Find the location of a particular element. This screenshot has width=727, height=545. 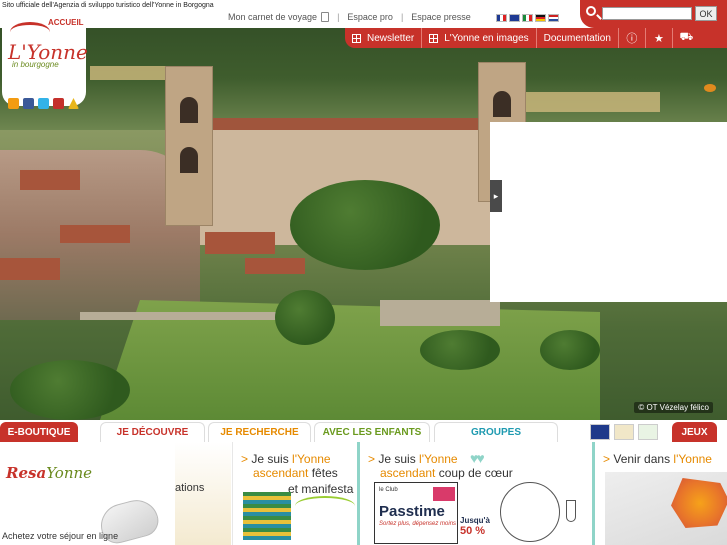

woman-sketch-illustration is located at coordinates (530, 512).